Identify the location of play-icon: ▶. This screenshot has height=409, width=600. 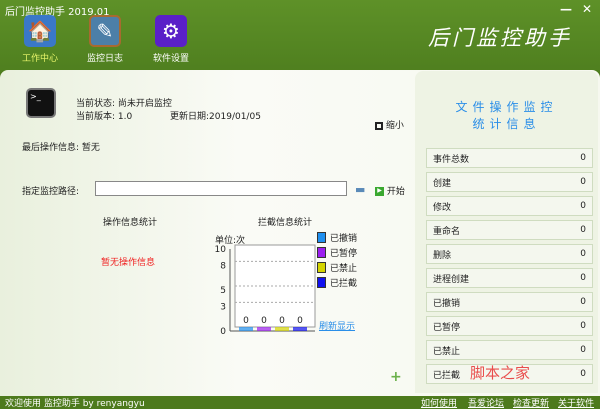
(379, 191).